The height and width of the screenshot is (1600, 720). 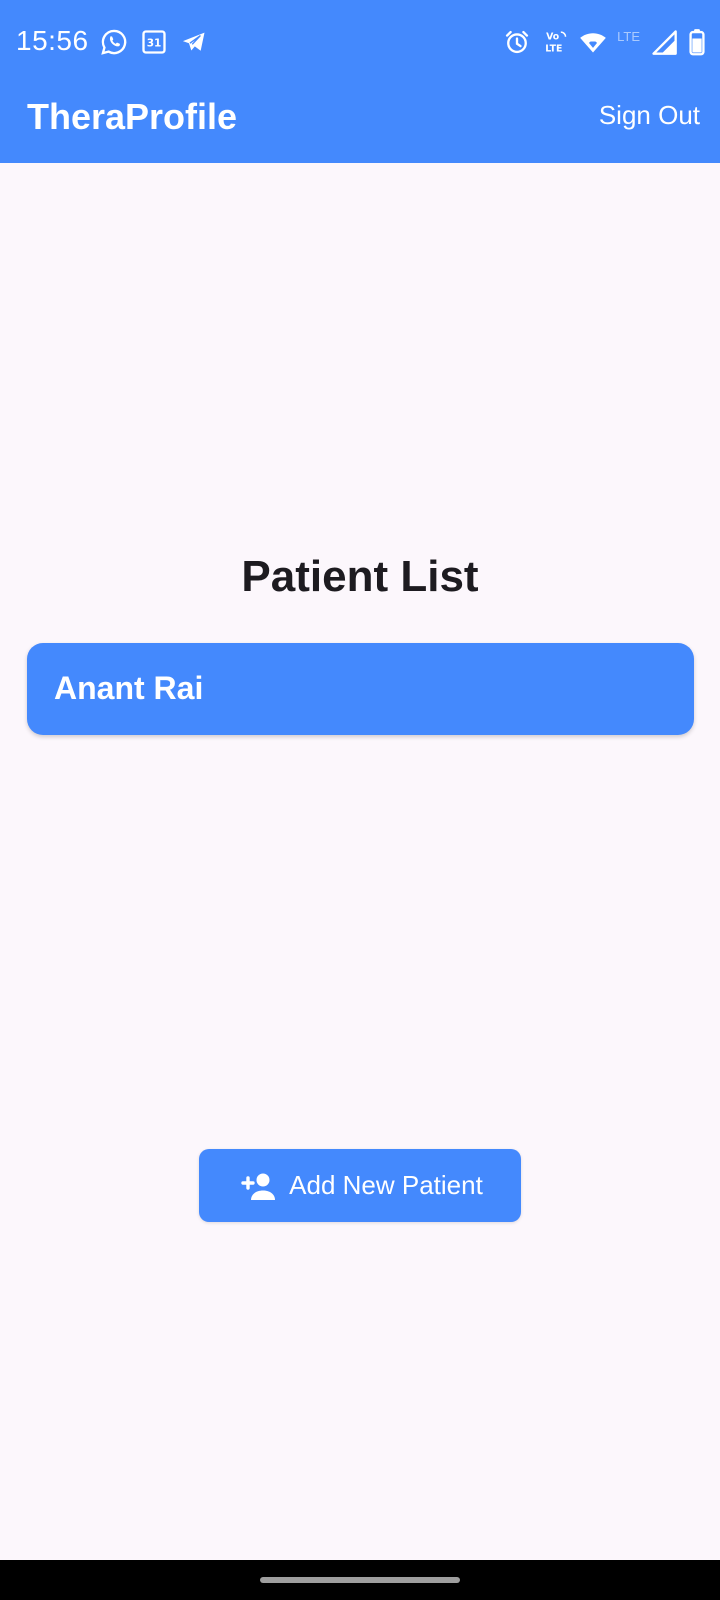 I want to click on status-right-icons: Vo LTE LTE, so click(x=604, y=42).